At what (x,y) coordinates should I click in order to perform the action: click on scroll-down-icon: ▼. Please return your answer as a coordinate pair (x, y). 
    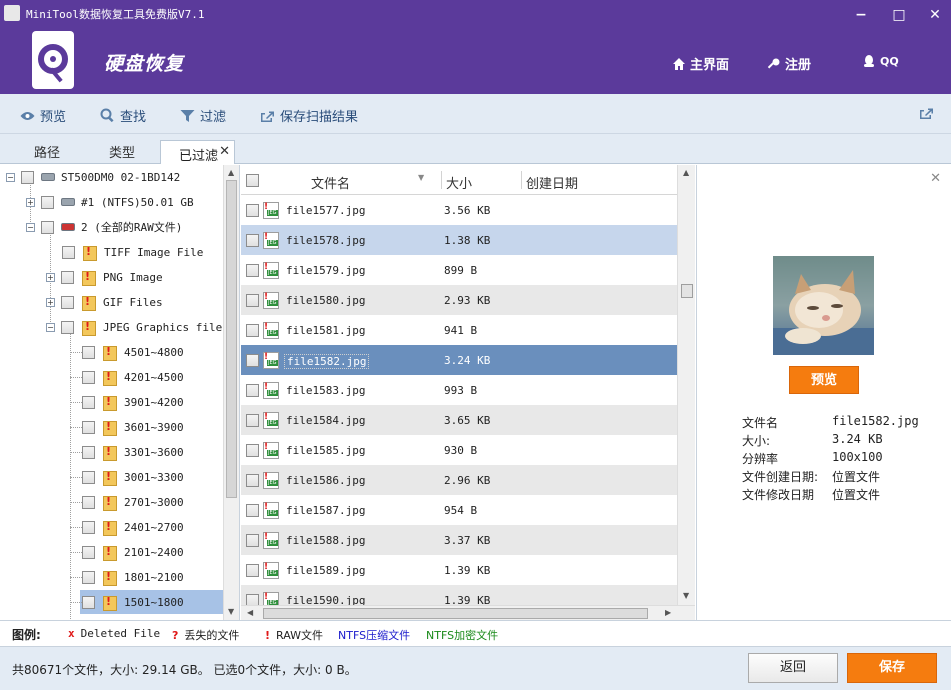
    Looking at the image, I should click on (231, 611).